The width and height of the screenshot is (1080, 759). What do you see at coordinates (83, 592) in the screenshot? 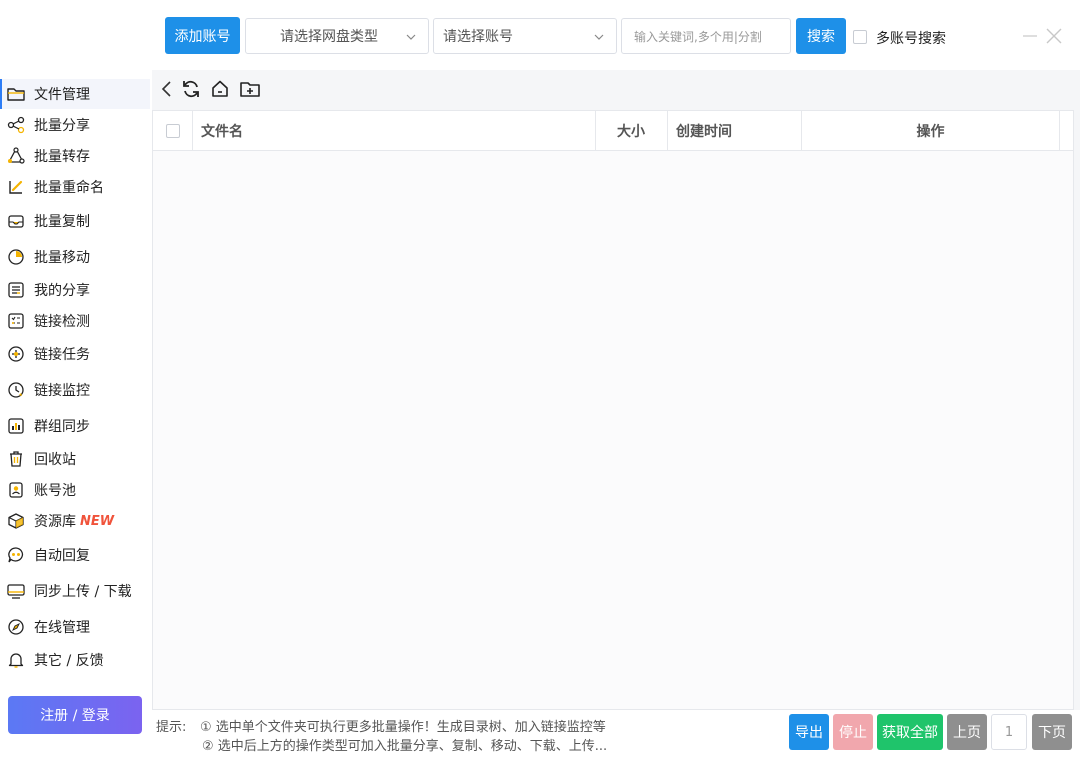
I see `sidebar-item-label: 同步上传 / 下载` at bounding box center [83, 592].